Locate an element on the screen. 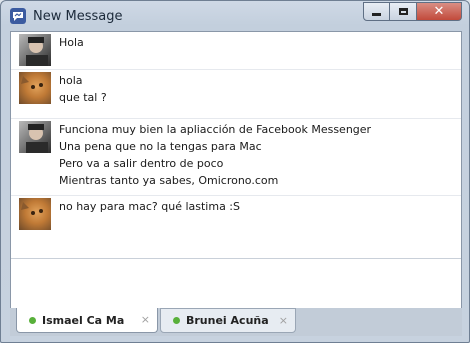 This screenshot has height=343, width=470. close-icon: ✕ is located at coordinates (439, 11).